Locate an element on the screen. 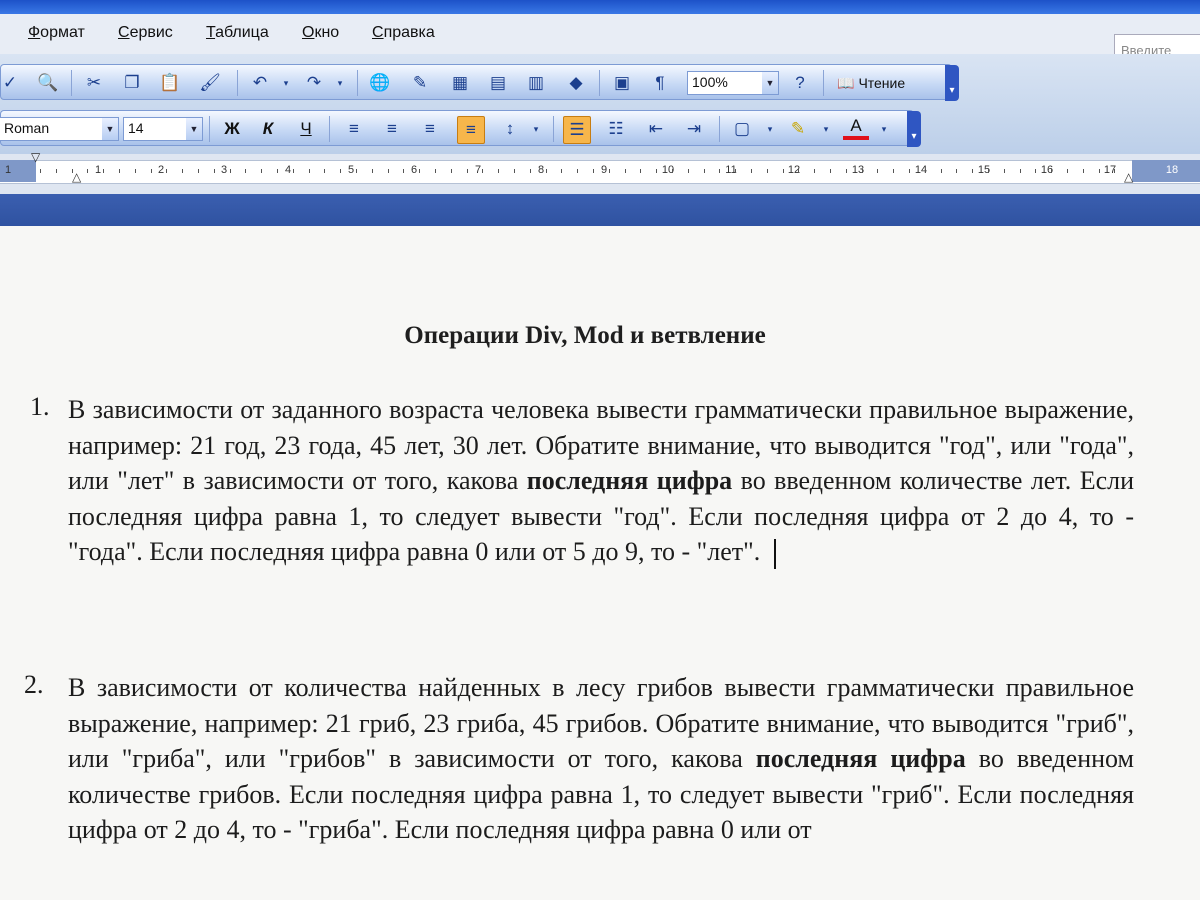 Image resolution: width=1200 pixels, height=900 pixels. list-number: 2. is located at coordinates (34, 684).